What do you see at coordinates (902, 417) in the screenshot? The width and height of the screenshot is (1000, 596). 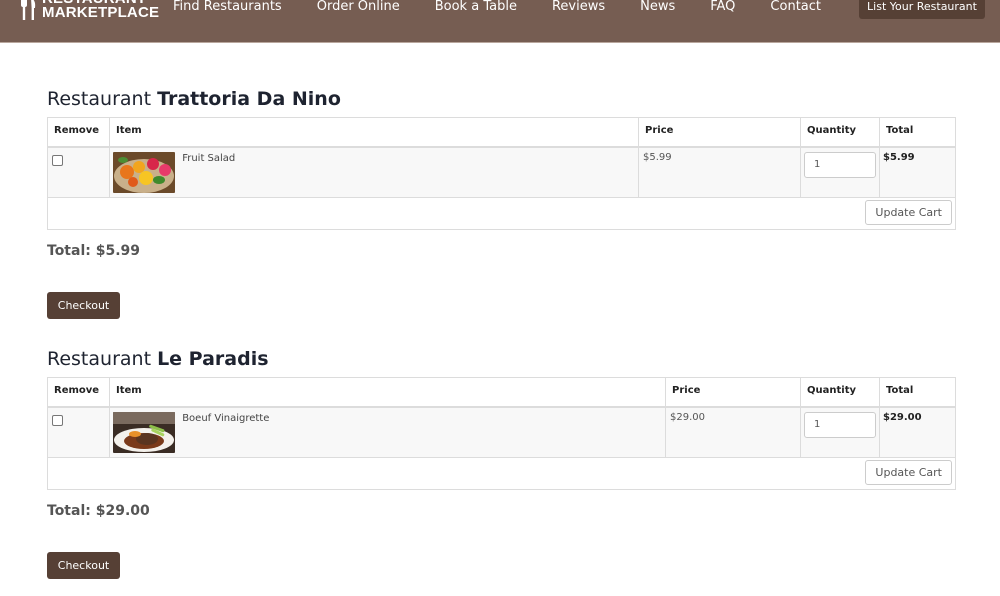 I see `item-total: $29.00` at bounding box center [902, 417].